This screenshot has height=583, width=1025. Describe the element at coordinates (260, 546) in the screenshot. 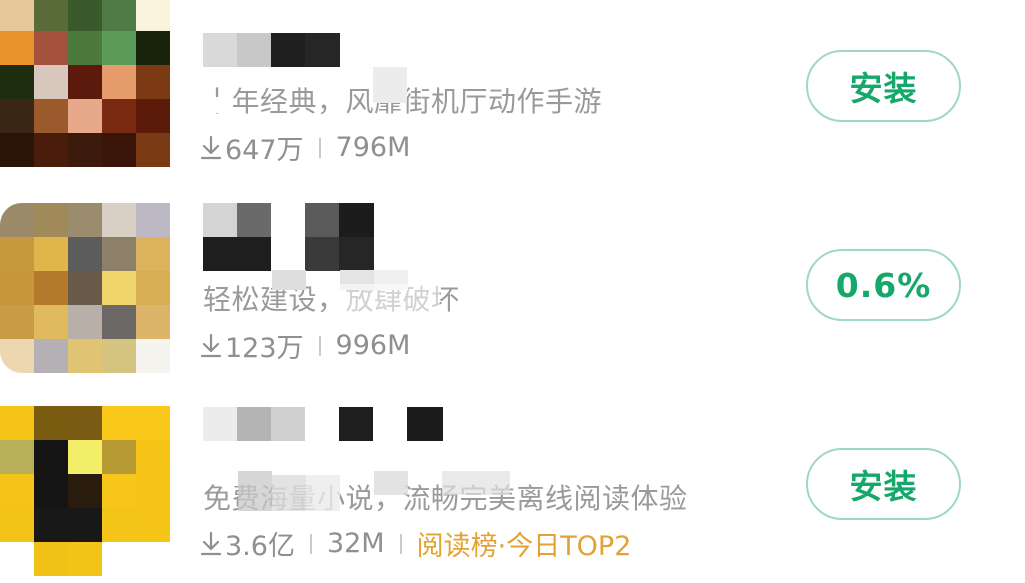

I see `download-count: 3.6亿` at that location.